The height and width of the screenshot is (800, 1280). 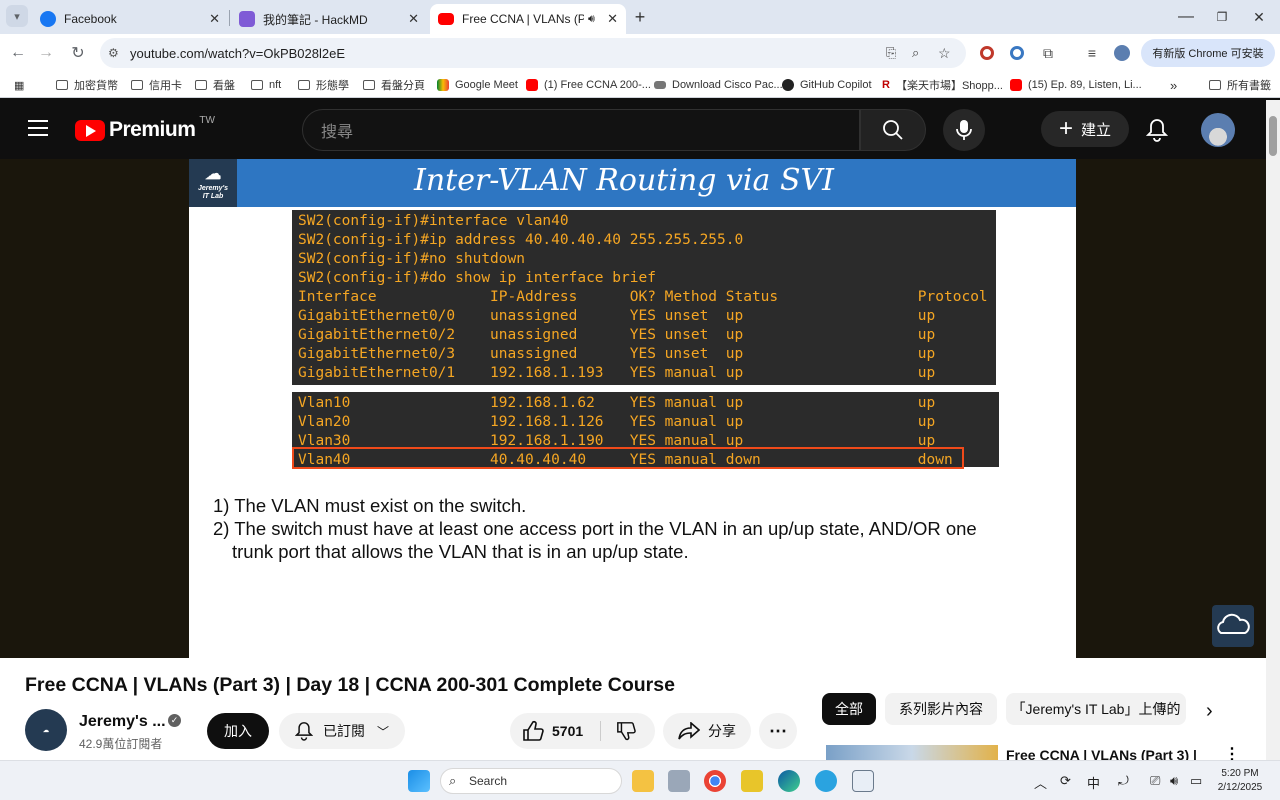 I want to click on bookmark-folder: 加密貨幣, so click(x=87, y=85).